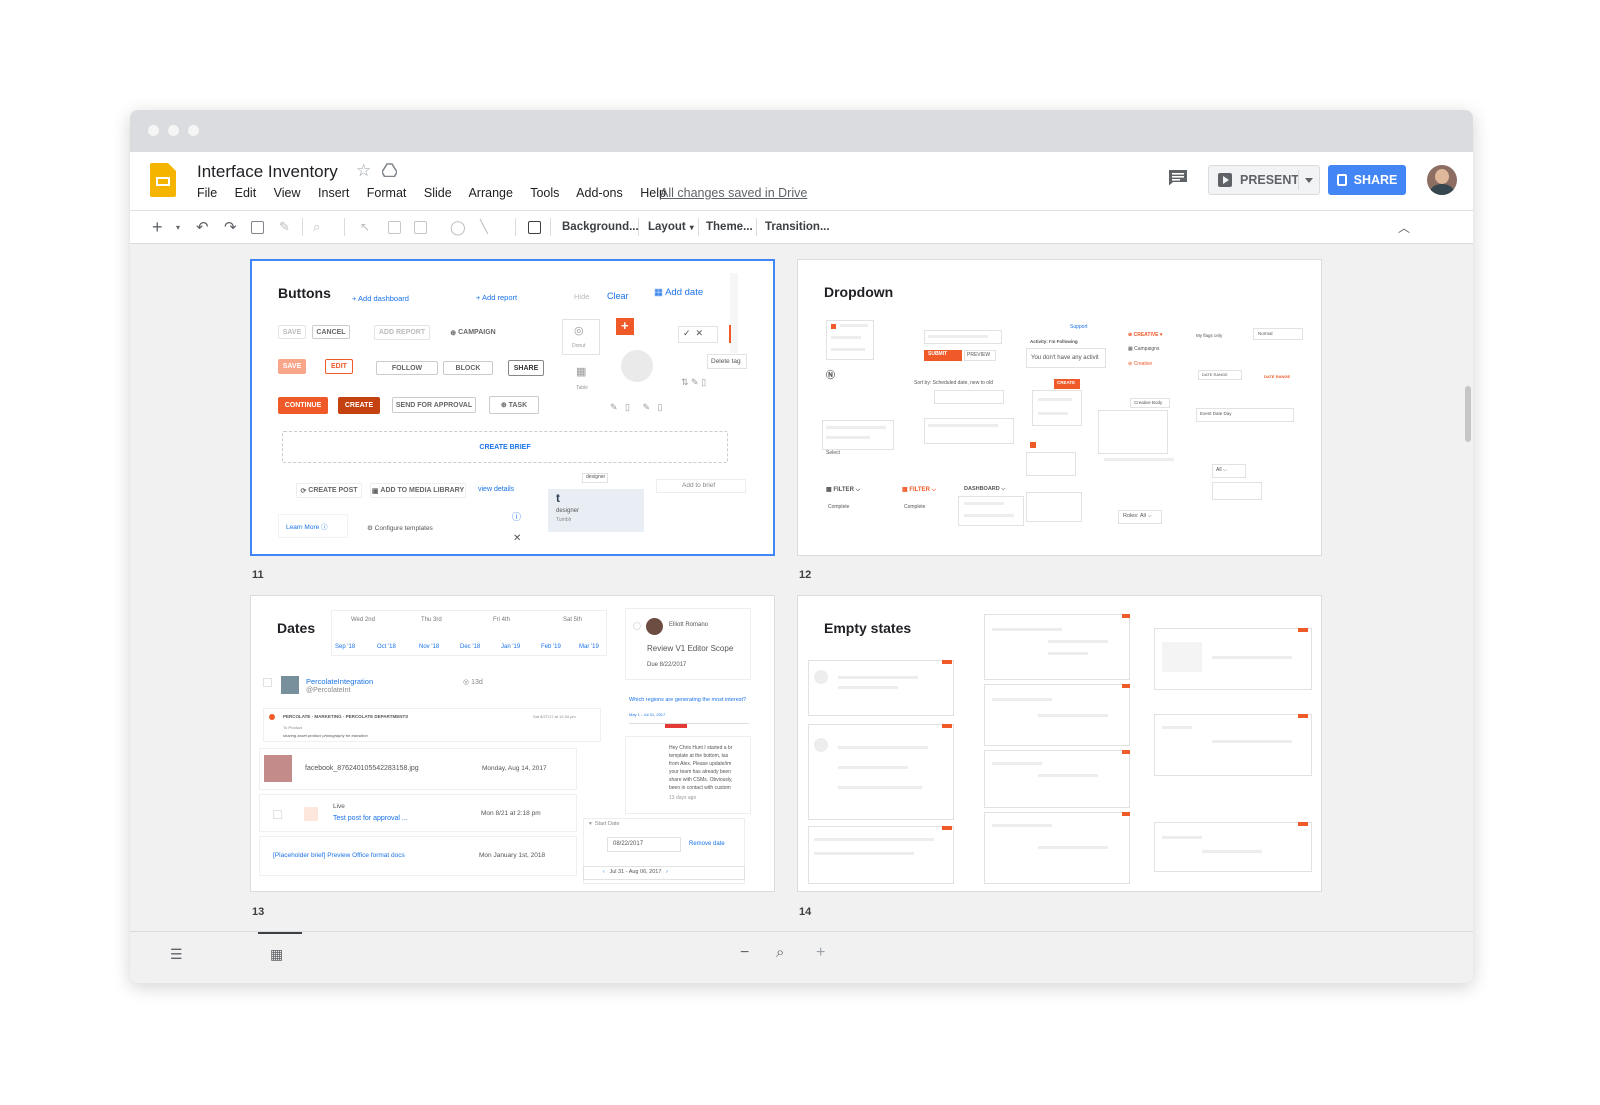 The image size is (1600, 1105). I want to click on new-slide-icon: +, so click(157, 227).